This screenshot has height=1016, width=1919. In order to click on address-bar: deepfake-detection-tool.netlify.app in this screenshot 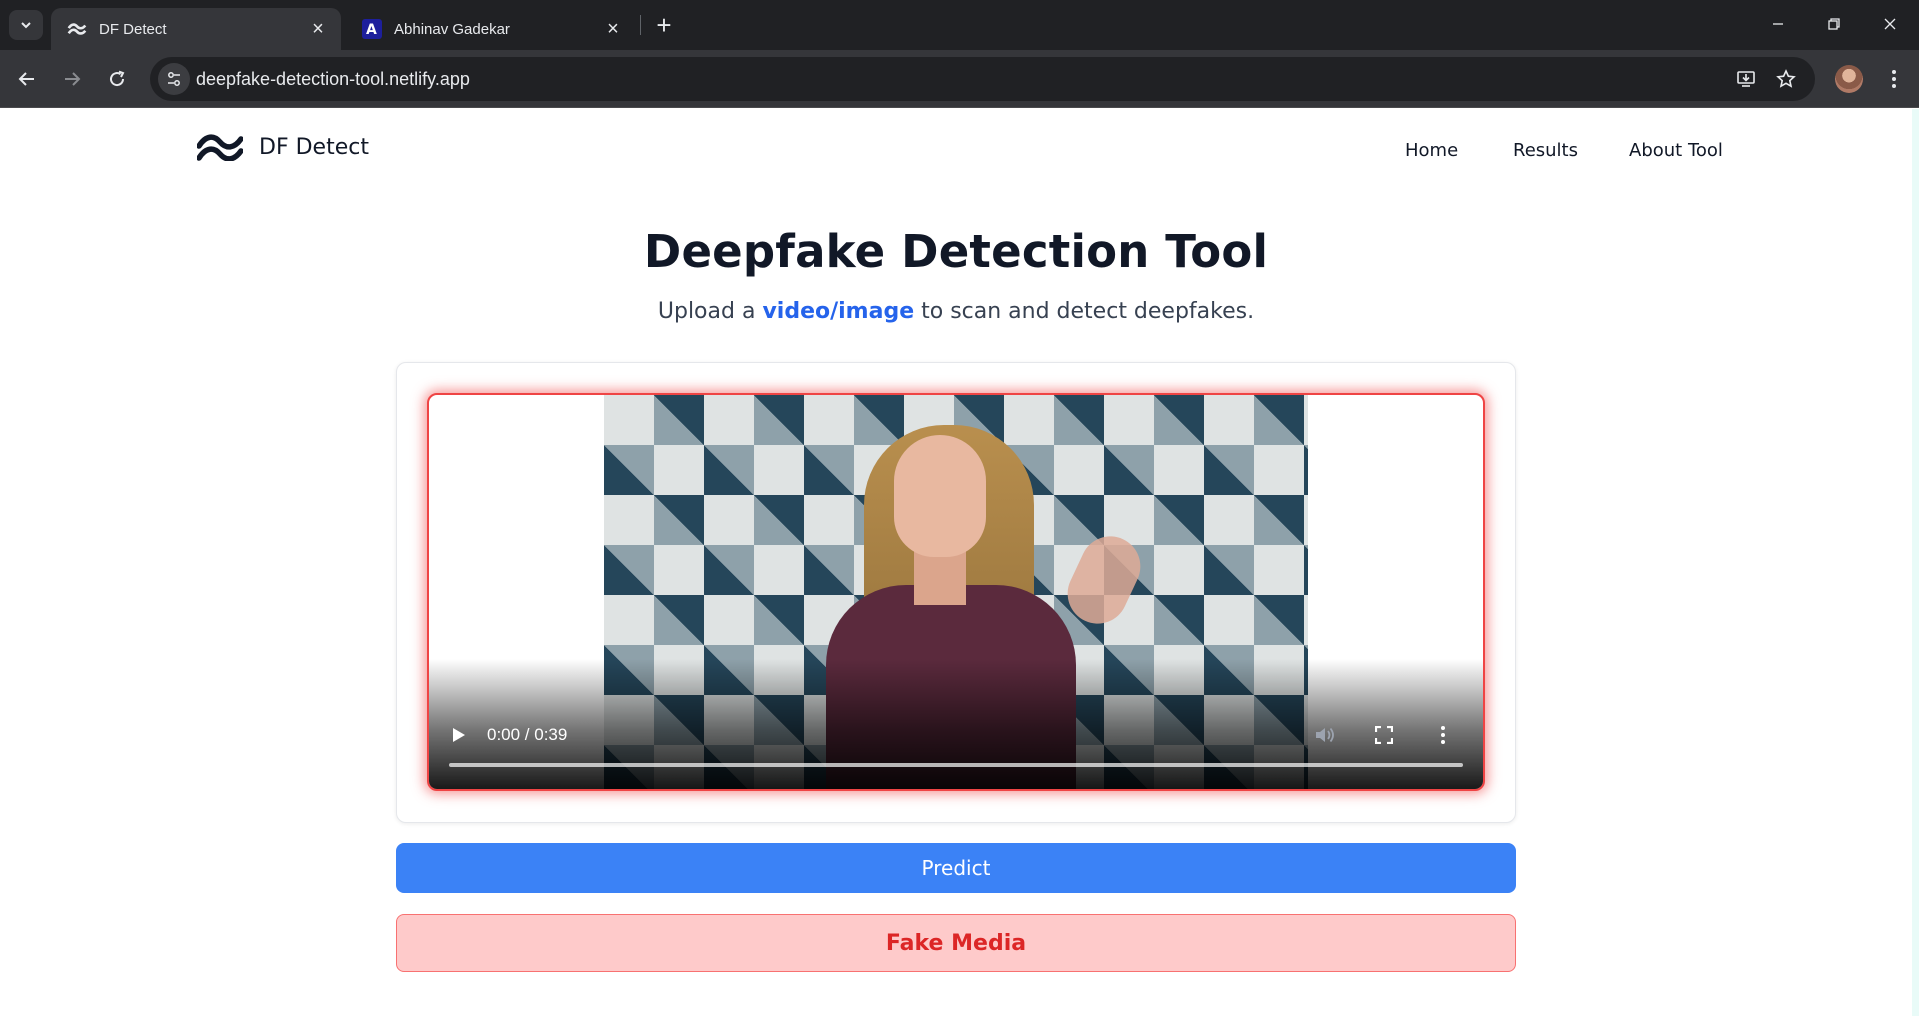, I will do `click(982, 79)`.